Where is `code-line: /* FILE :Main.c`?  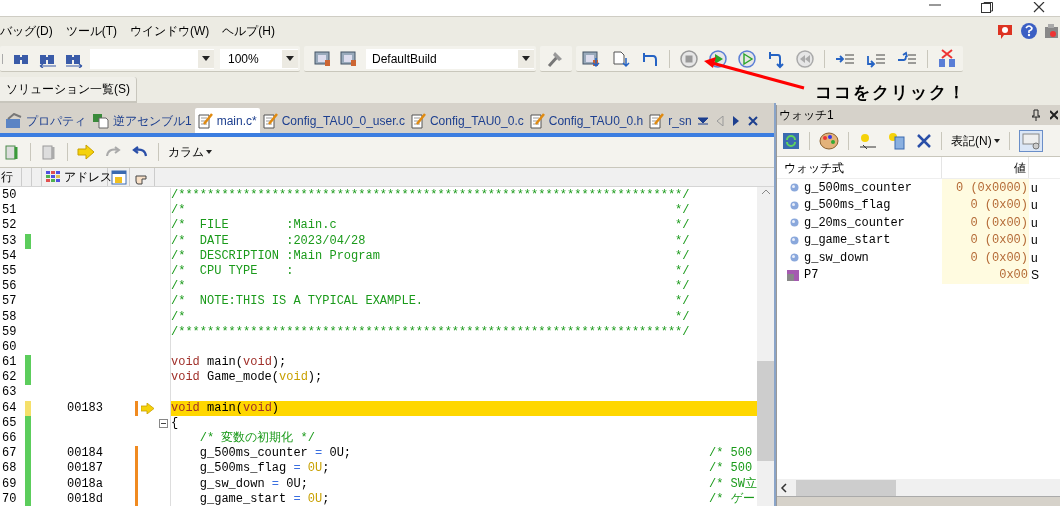
code-line: /* FILE :Main.c is located at coordinates (254, 226).